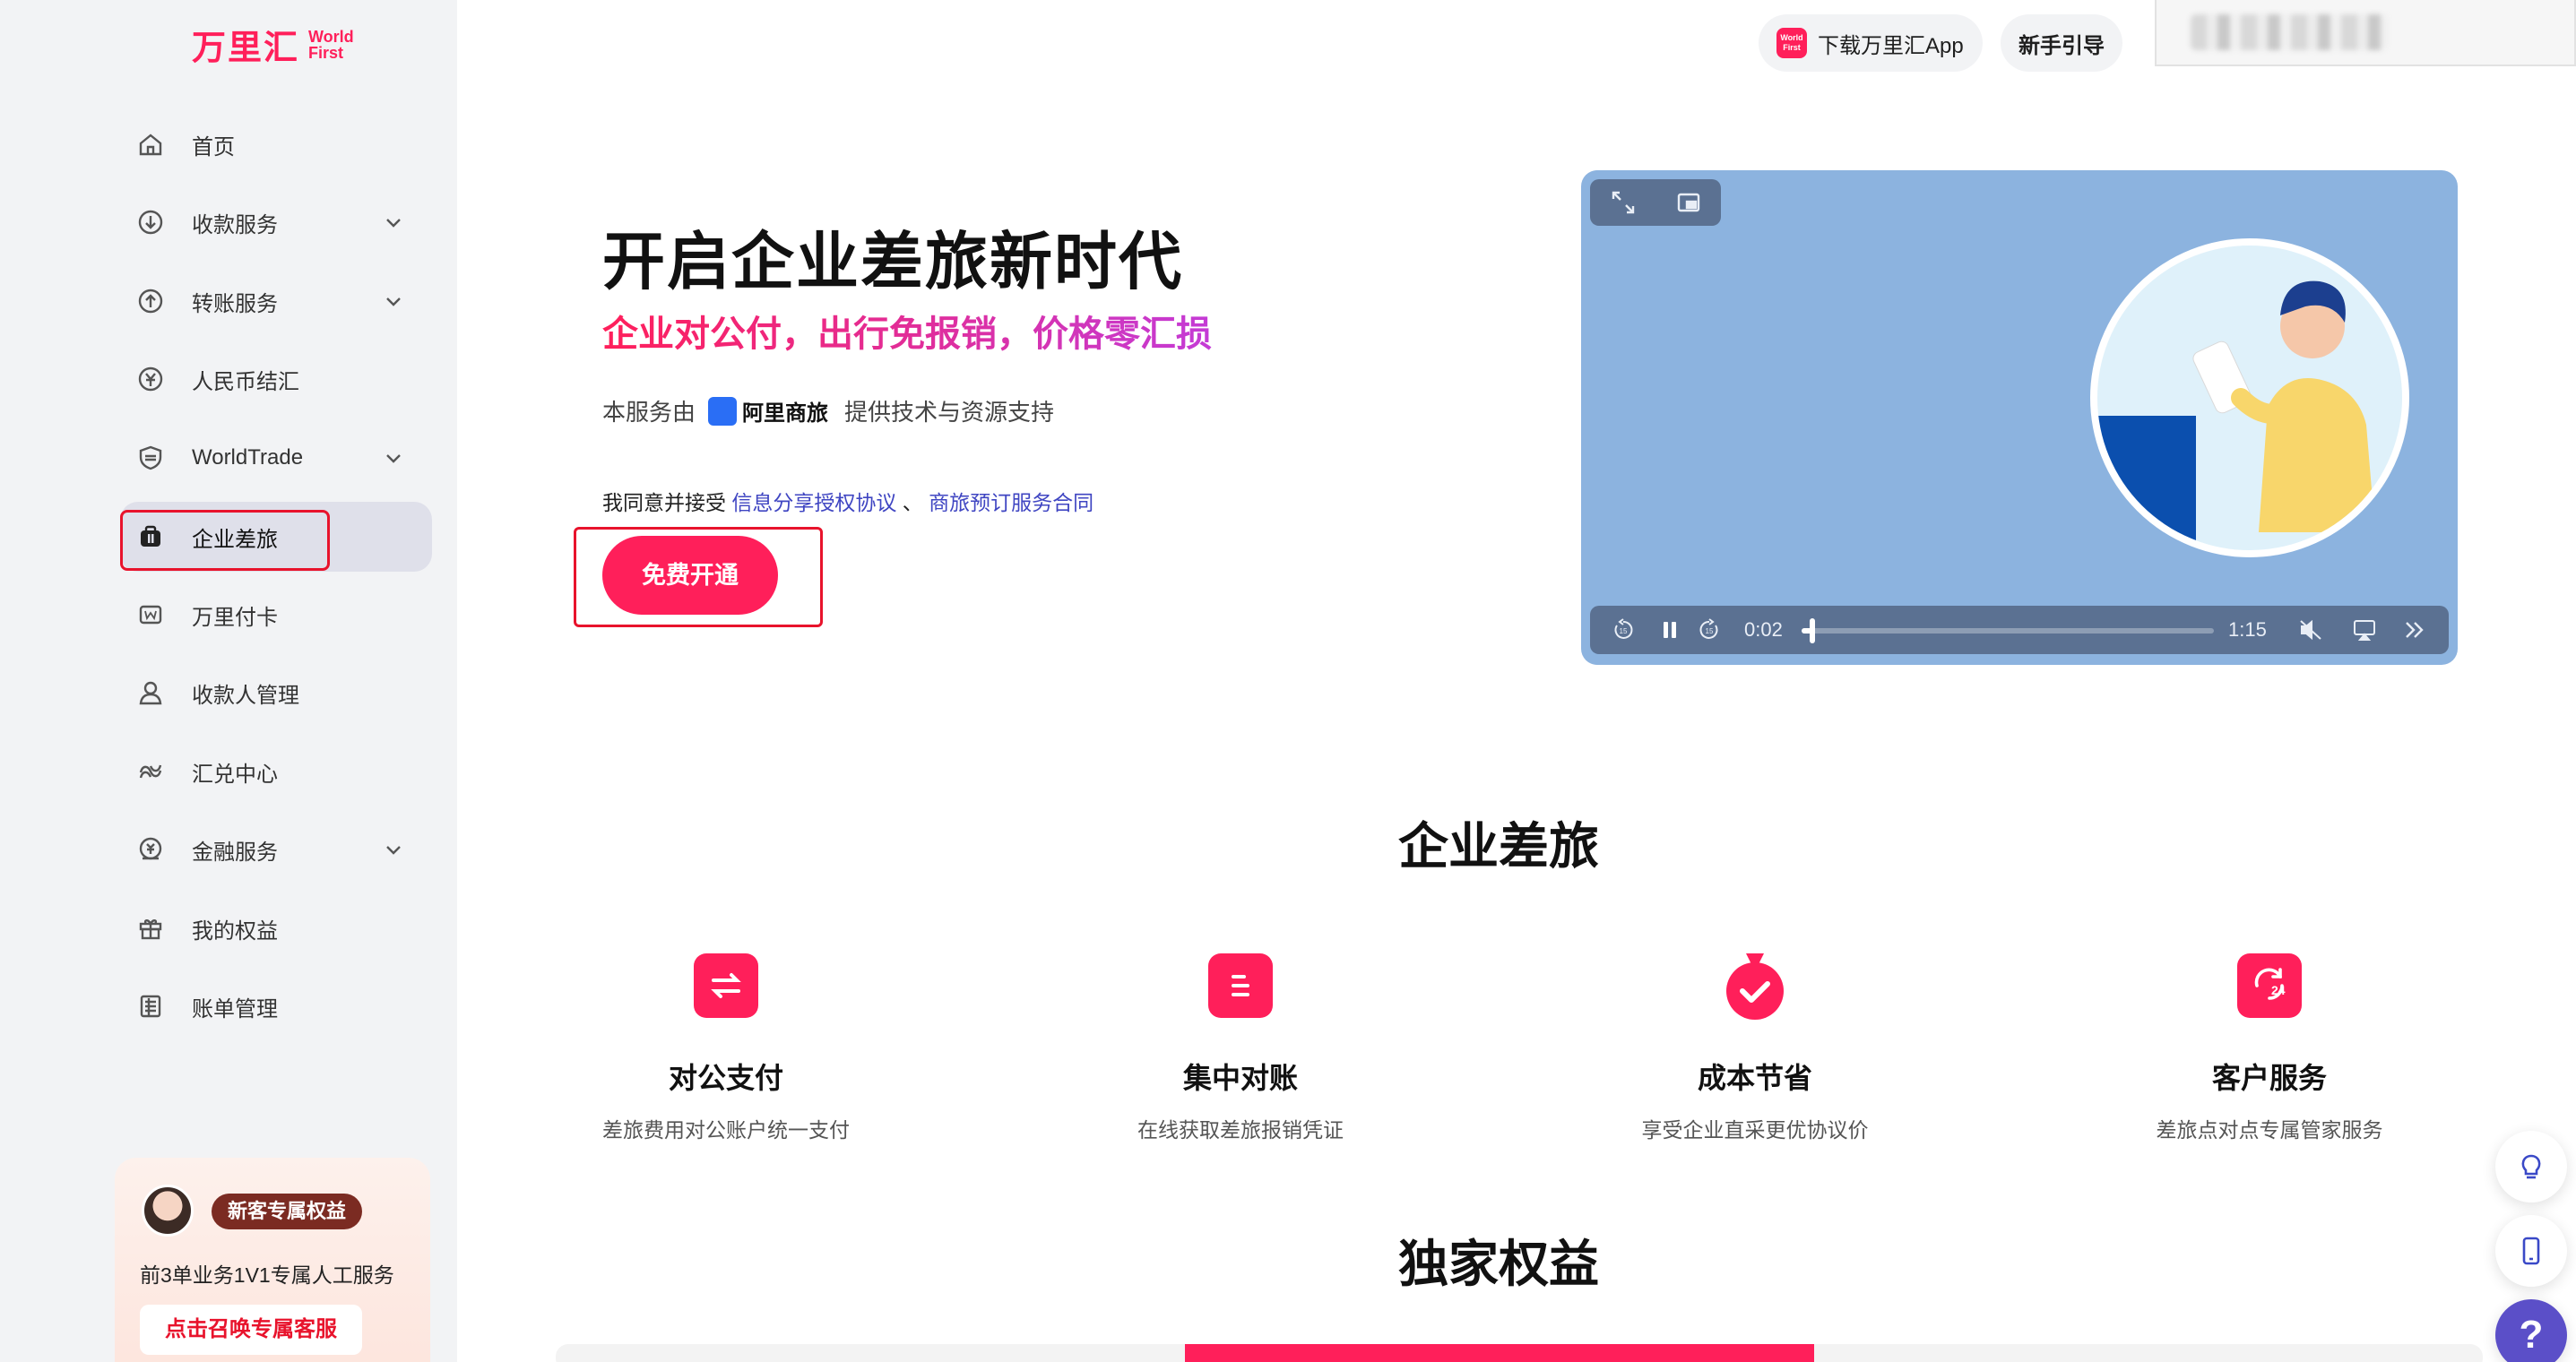 This screenshot has height=1362, width=2576. I want to click on user-account-menu, so click(2365, 33).